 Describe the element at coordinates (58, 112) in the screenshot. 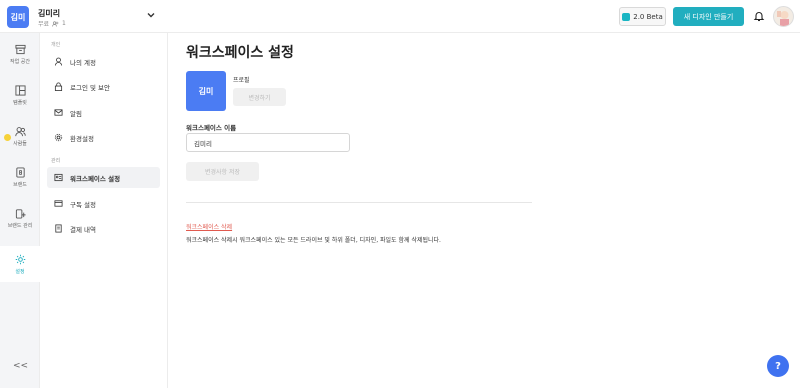

I see `mail-icon` at that location.